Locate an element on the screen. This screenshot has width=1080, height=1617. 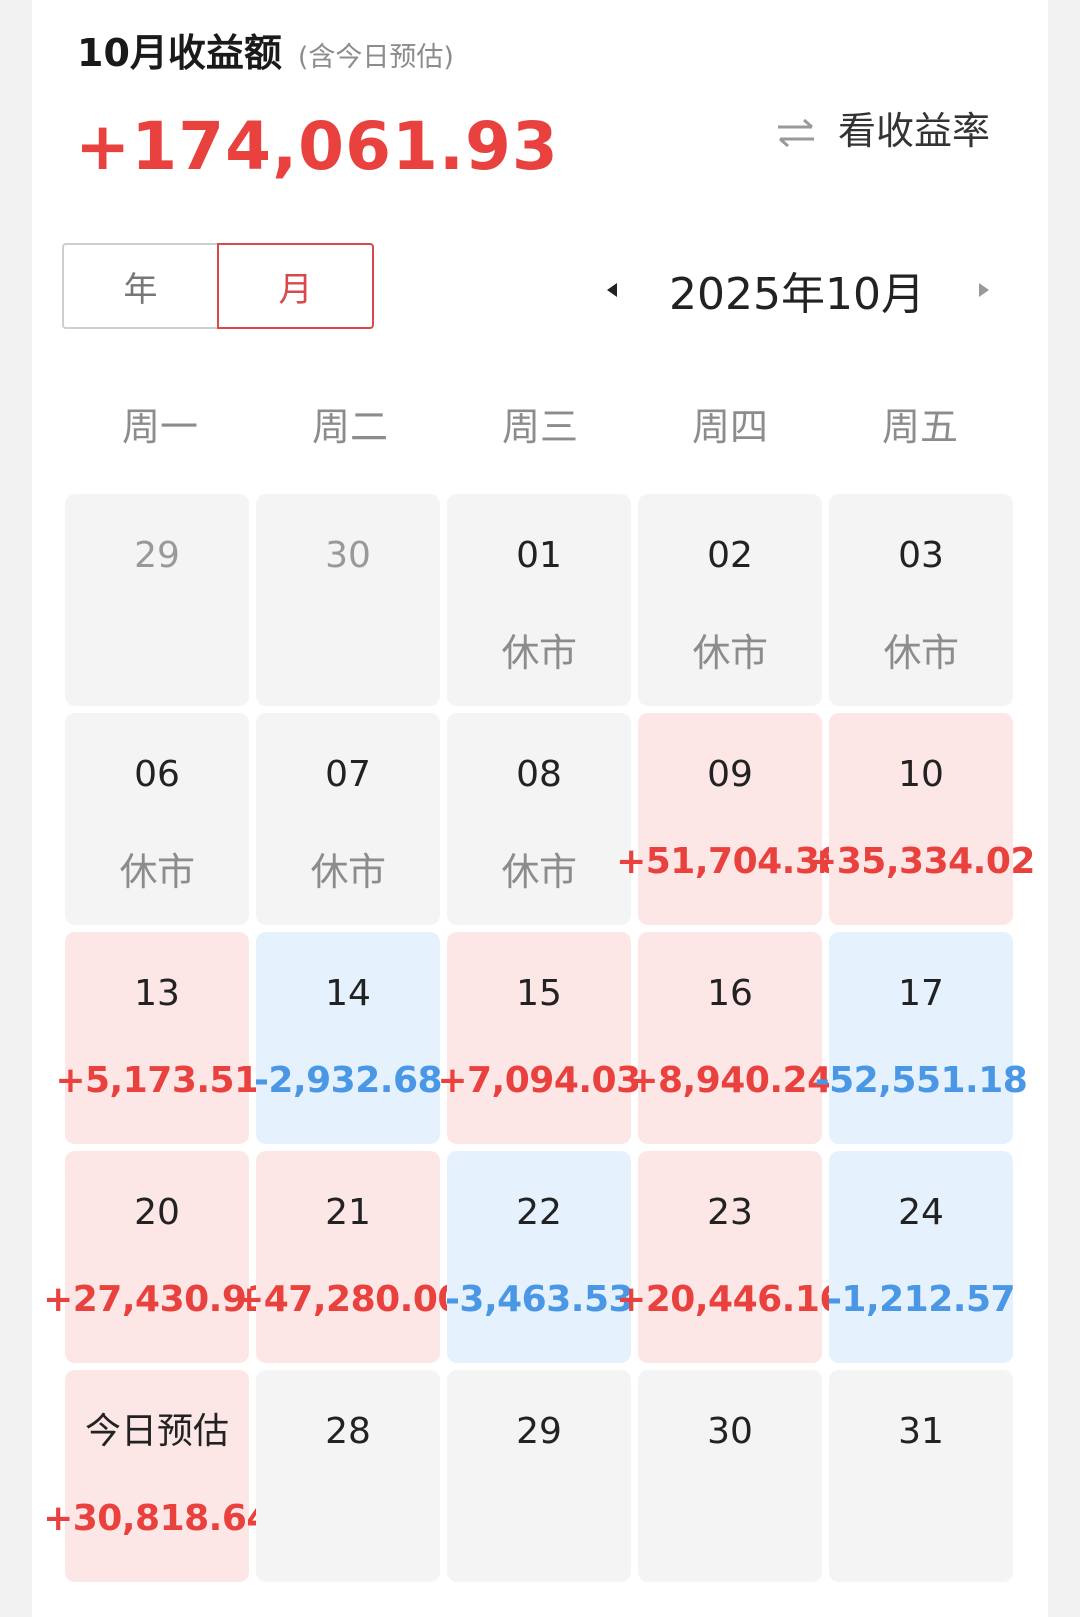
current-month-label: 2025年10月 is located at coordinates (797, 294).